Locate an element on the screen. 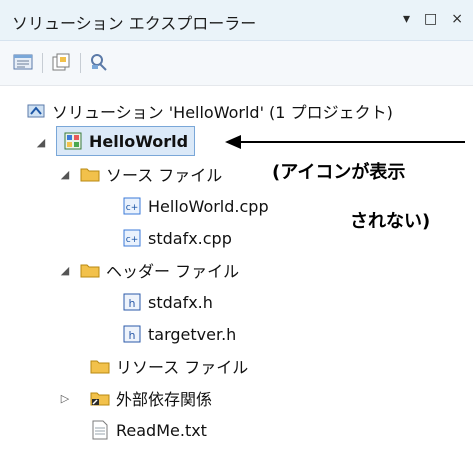 Image resolution: width=473 pixels, height=460 pixels. maximize-icon: □ is located at coordinates (430, 19).